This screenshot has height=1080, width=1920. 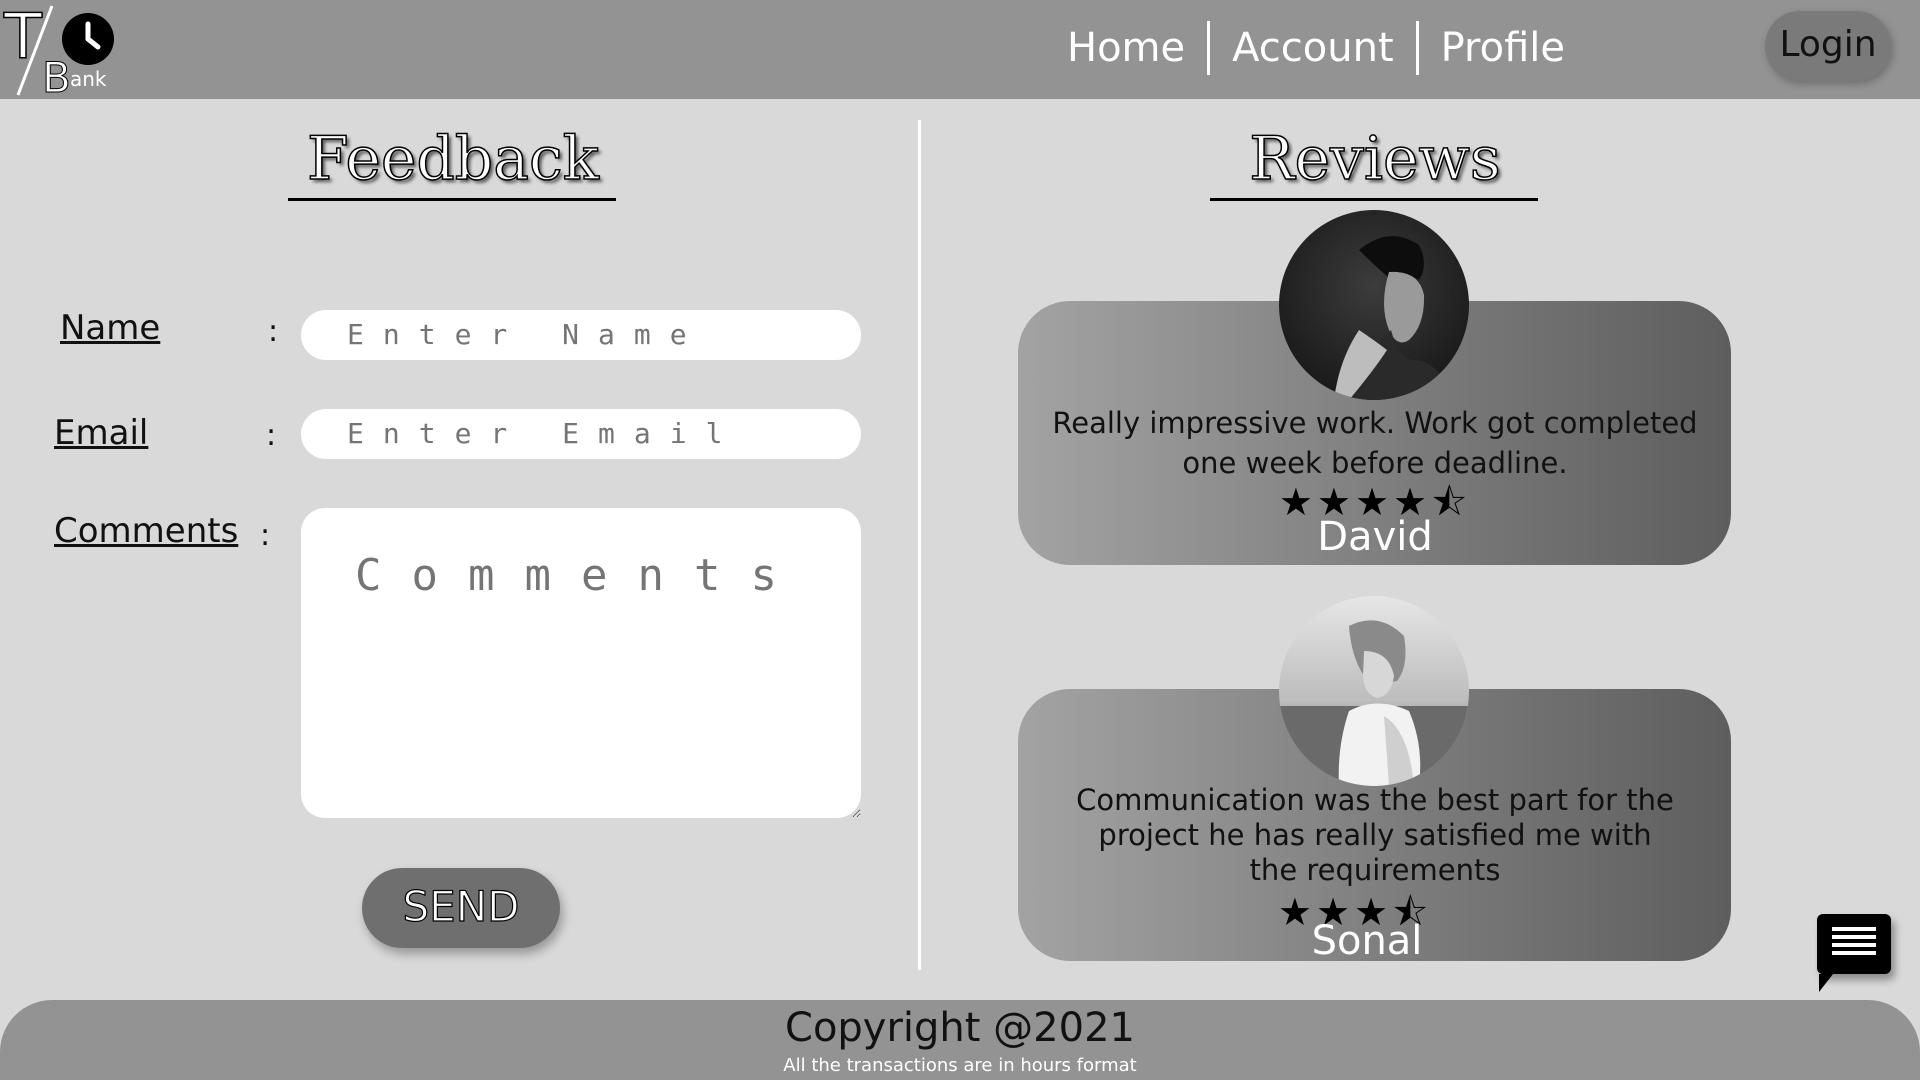 What do you see at coordinates (56, 76) in the screenshot?
I see `logo-letter-b: B` at bounding box center [56, 76].